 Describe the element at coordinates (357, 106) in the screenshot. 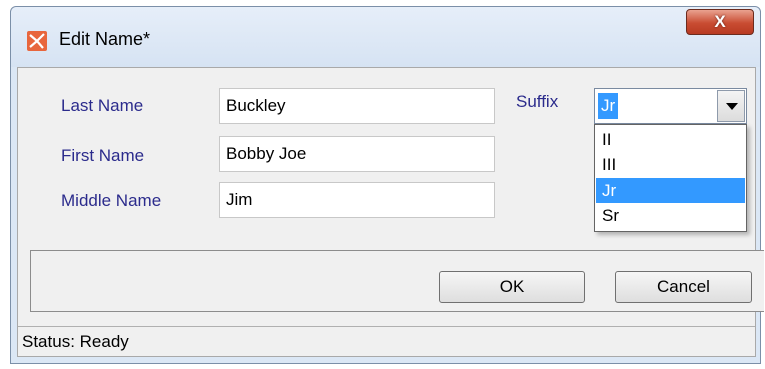

I see `last-name-input: Buckley` at that location.